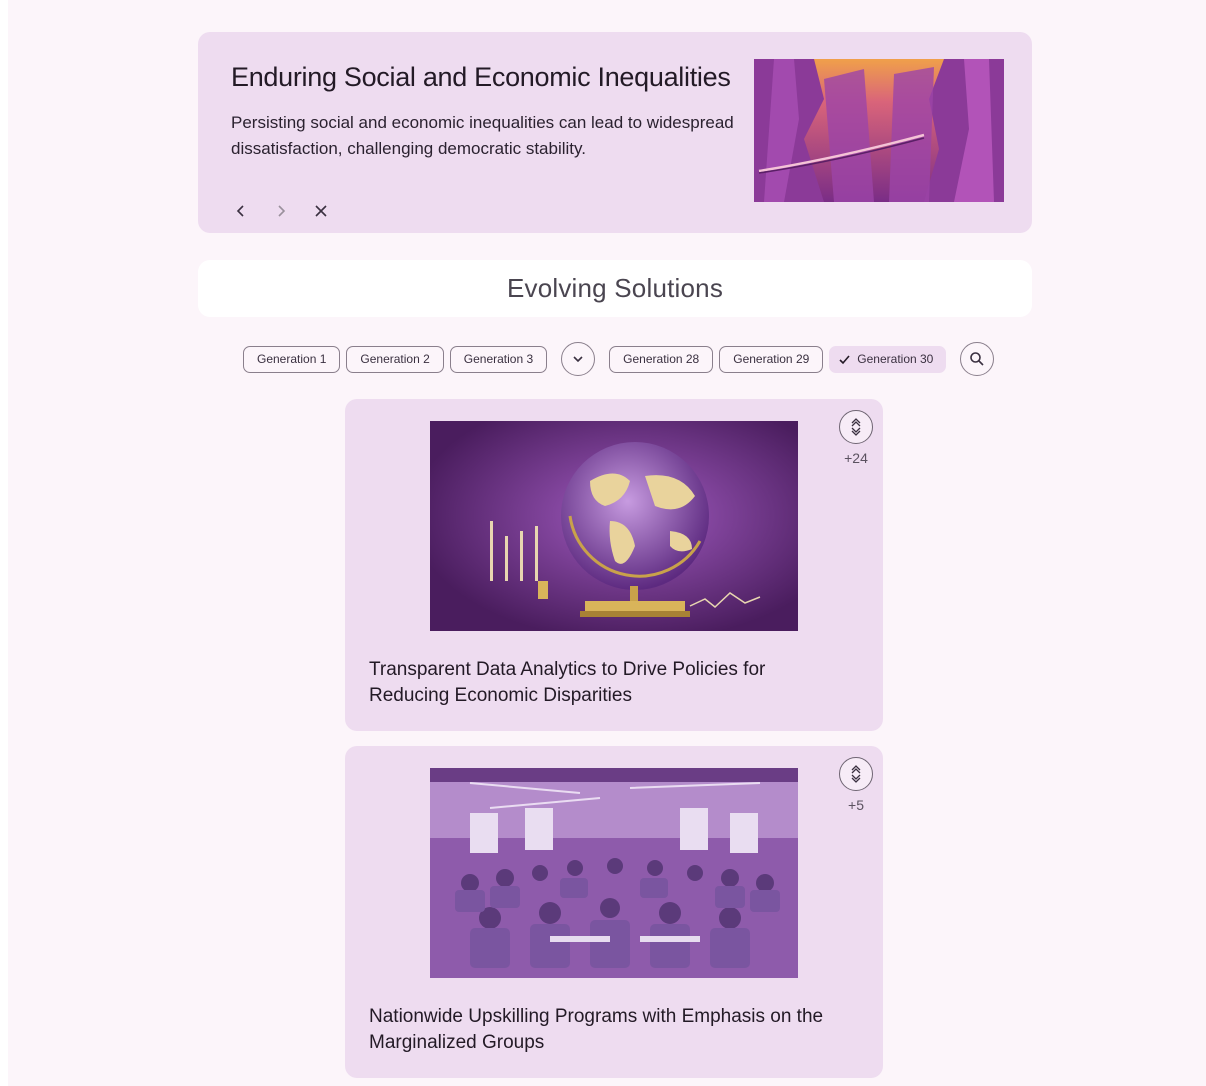 This screenshot has height=1086, width=1206. Describe the element at coordinates (856, 458) in the screenshot. I see `vote-count: +24` at that location.